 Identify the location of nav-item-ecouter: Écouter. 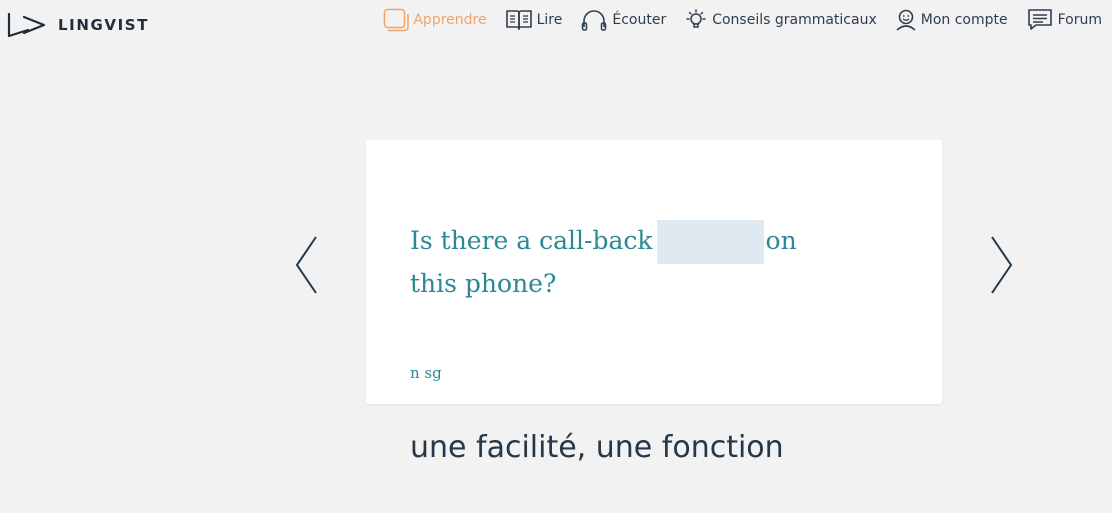
(623, 20).